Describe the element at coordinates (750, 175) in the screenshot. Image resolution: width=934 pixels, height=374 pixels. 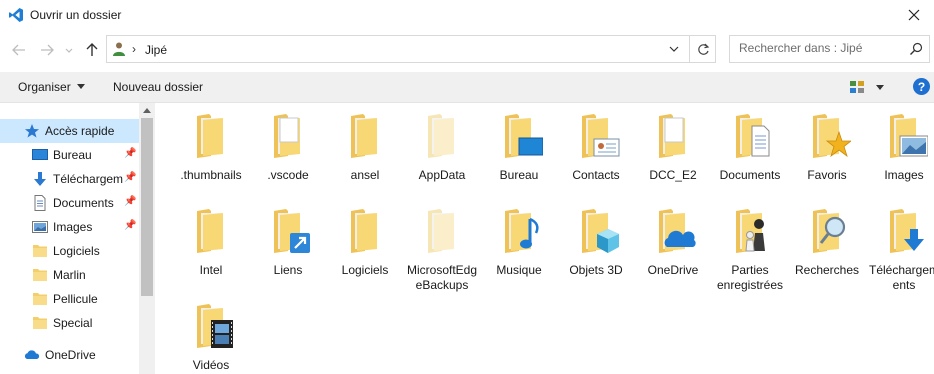
I see `folder-label: Documents` at that location.